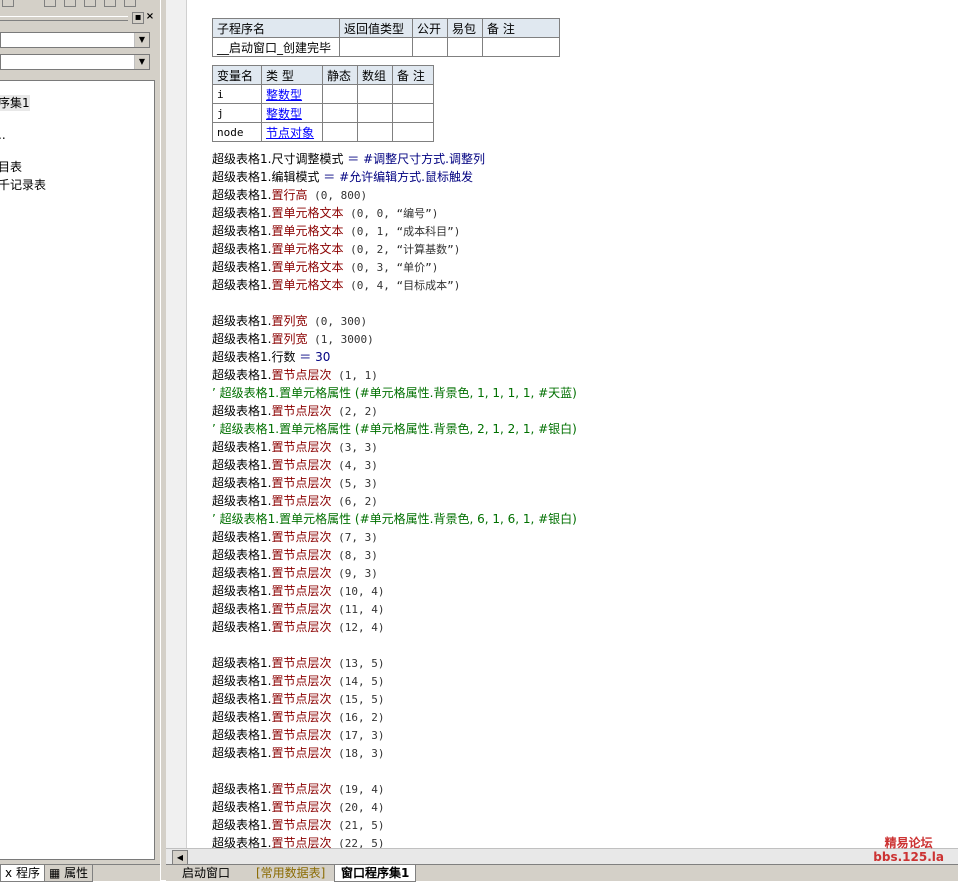 This screenshot has width=958, height=882. Describe the element at coordinates (55, 873) in the screenshot. I see `properties-icon: ▦` at that location.